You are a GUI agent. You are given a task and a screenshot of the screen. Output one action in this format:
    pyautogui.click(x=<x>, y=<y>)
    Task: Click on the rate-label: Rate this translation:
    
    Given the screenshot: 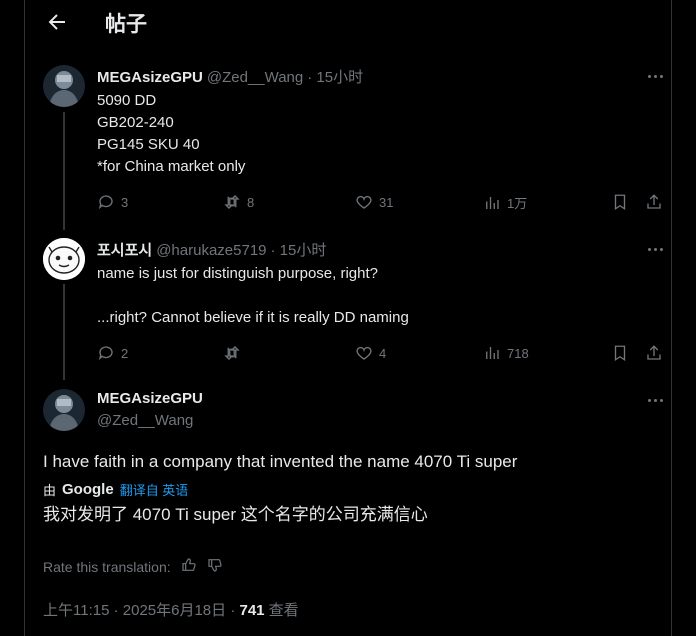 What is the action you would take?
    pyautogui.click(x=107, y=566)
    